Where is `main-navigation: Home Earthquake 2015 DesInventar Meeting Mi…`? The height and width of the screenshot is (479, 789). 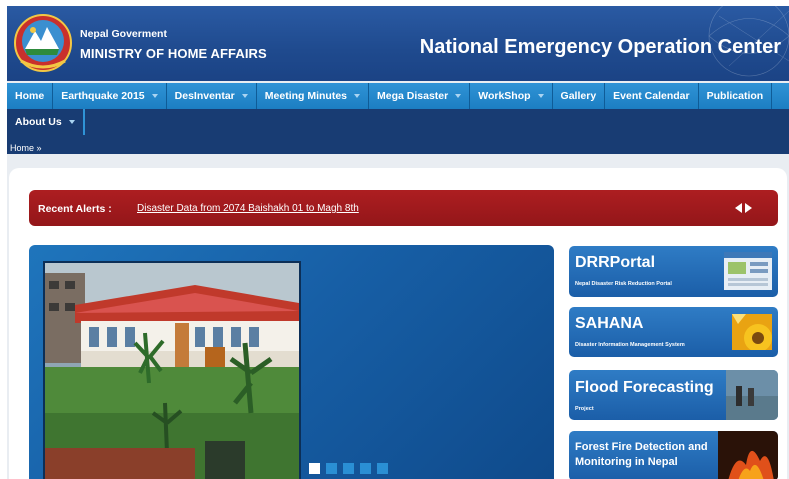 main-navigation: Home Earthquake 2015 DesInventar Meeting Mi… is located at coordinates (398, 118).